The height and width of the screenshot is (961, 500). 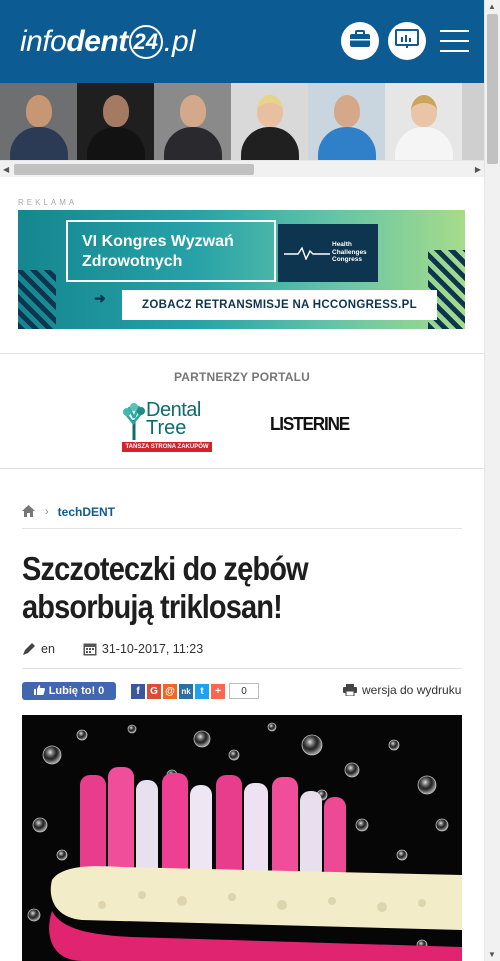 What do you see at coordinates (134, 421) in the screenshot?
I see `tree-icon` at bounding box center [134, 421].